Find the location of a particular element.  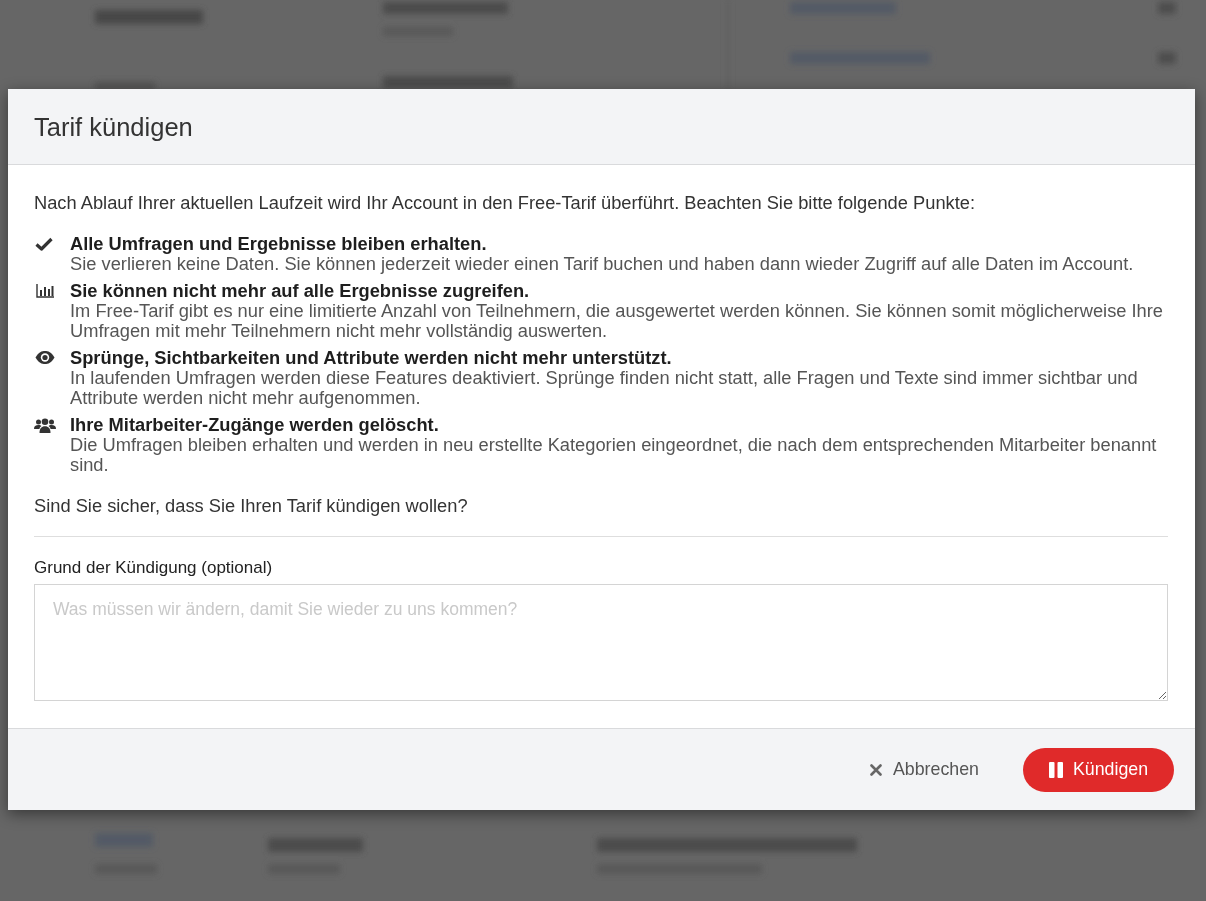

eye-icon is located at coordinates (45, 357).